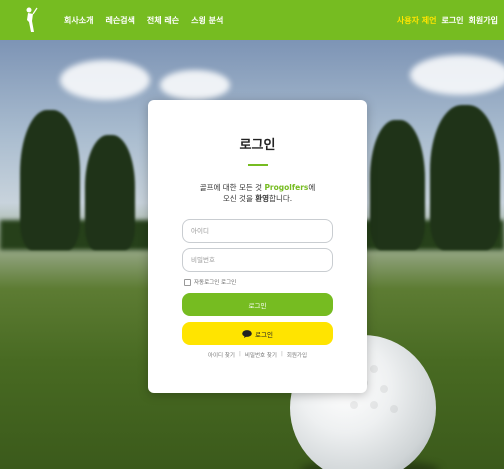 Image resolution: width=504 pixels, height=469 pixels. What do you see at coordinates (221, 355) in the screenshot?
I see `find-id-link: 아이디 찾기` at bounding box center [221, 355].